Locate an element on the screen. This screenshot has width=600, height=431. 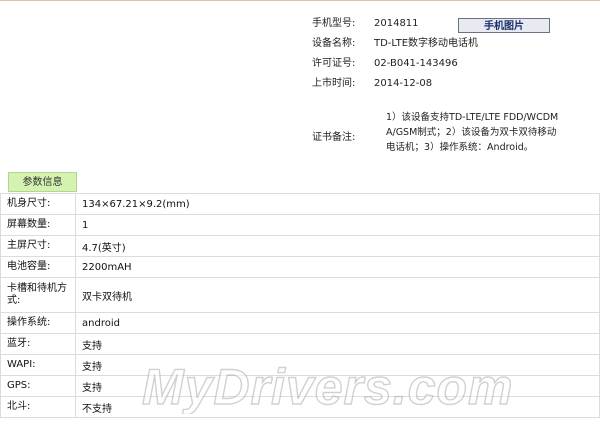
table-row: WAPI: 支持 is located at coordinates (300, 365).